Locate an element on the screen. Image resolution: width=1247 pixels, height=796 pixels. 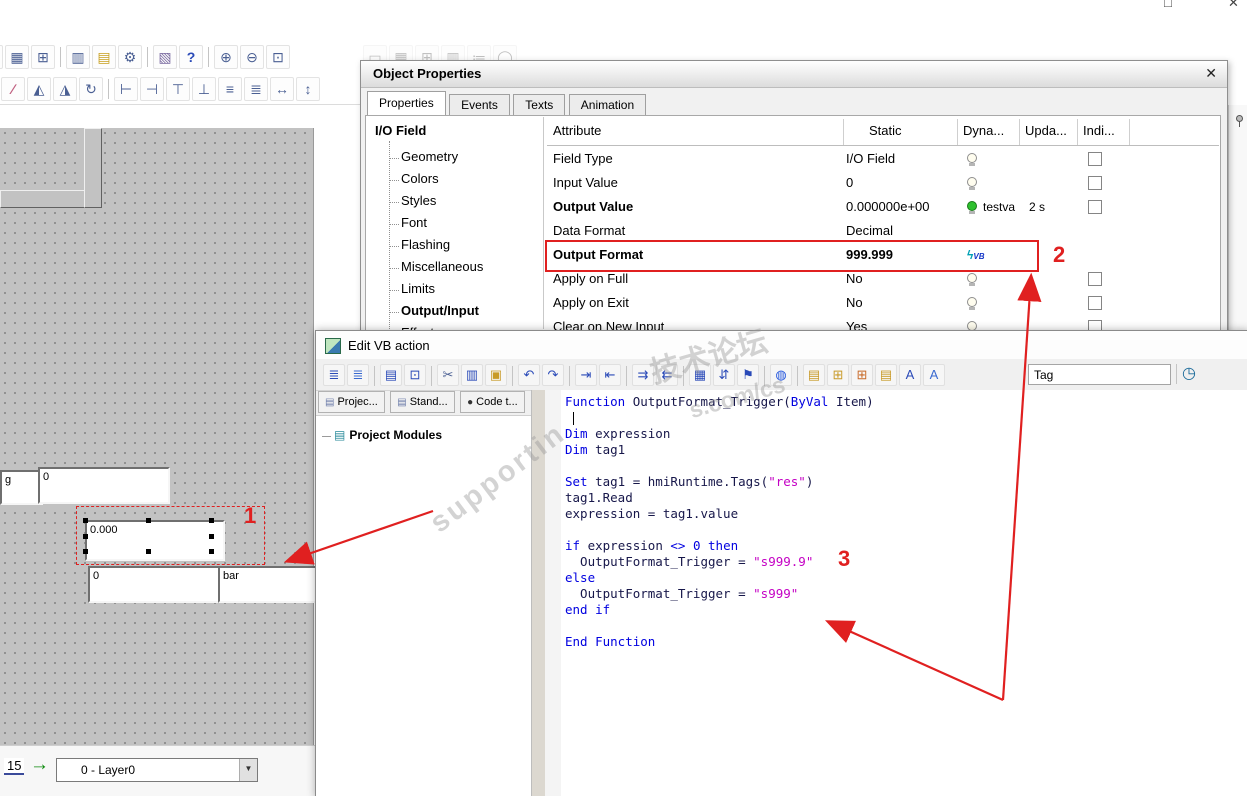
dynamic-tag-name: testva is located at coordinates (999, 207).